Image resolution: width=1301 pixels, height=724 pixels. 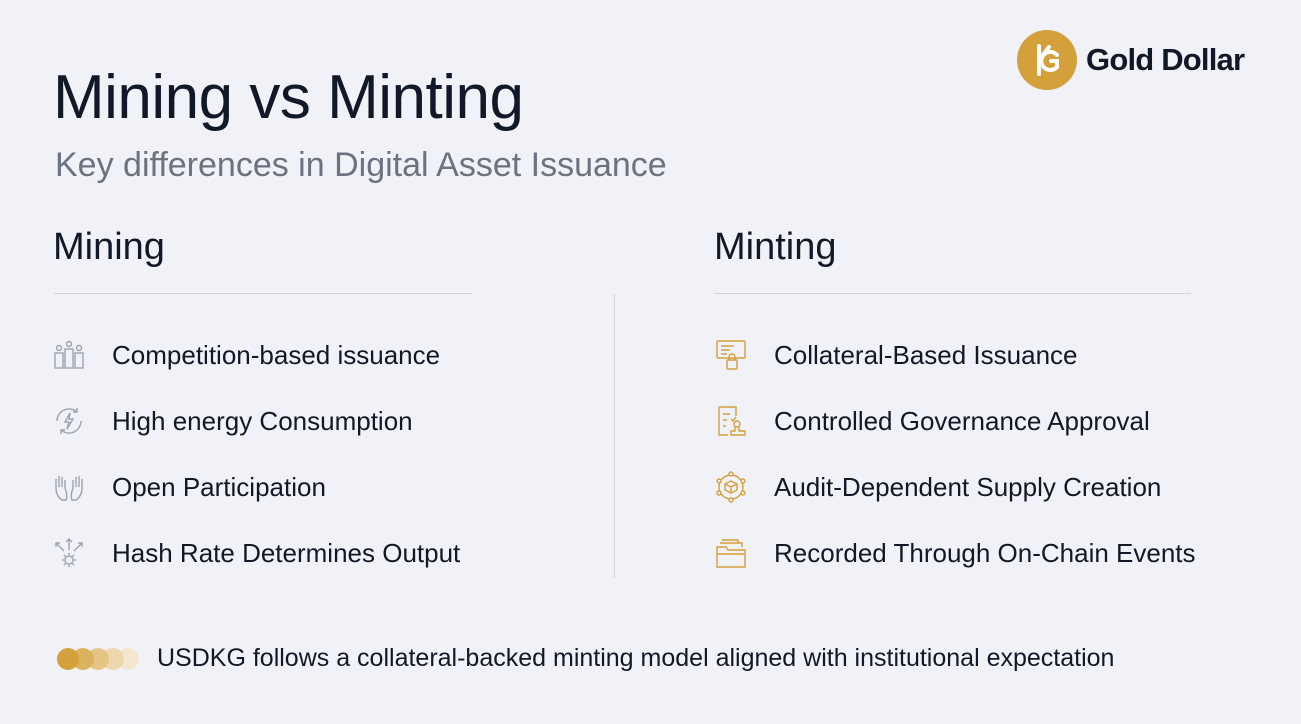 I want to click on list-item: Collateral-Based Issuance, so click(x=954, y=355).